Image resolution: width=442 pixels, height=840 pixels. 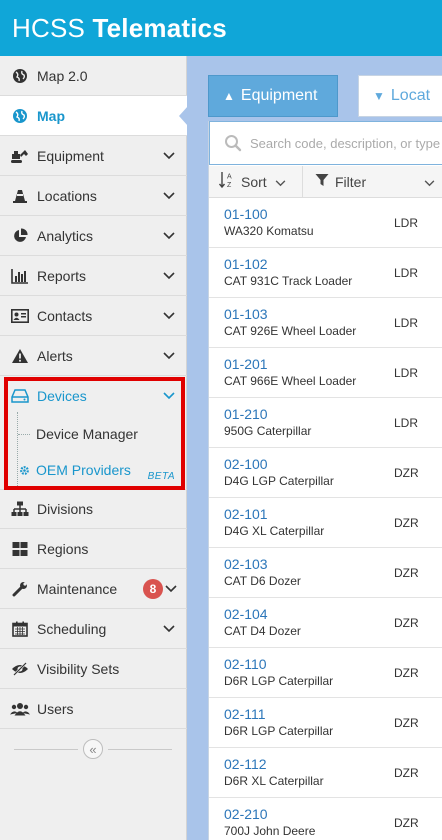 What do you see at coordinates (246, 264) in the screenshot?
I see `equipment-code-link: 01-102` at bounding box center [246, 264].